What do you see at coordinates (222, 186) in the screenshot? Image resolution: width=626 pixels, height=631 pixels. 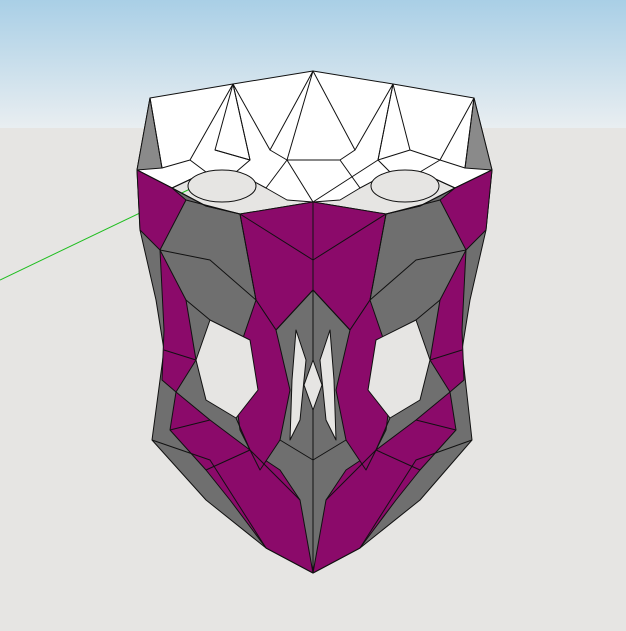 I see `left-eye-opening` at bounding box center [222, 186].